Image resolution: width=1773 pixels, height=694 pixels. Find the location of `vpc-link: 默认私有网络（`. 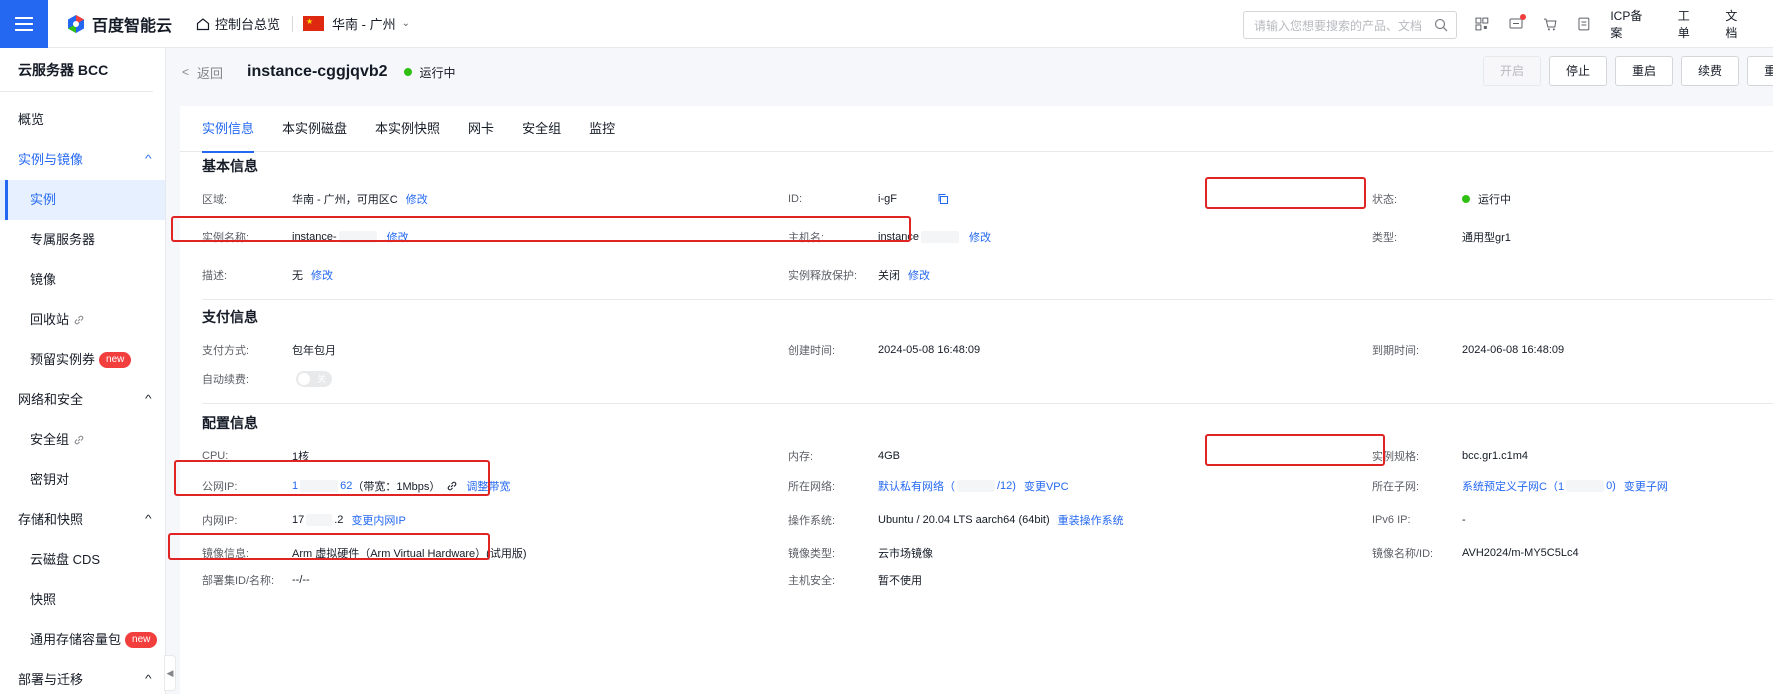

vpc-link: 默认私有网络（ is located at coordinates (916, 486).